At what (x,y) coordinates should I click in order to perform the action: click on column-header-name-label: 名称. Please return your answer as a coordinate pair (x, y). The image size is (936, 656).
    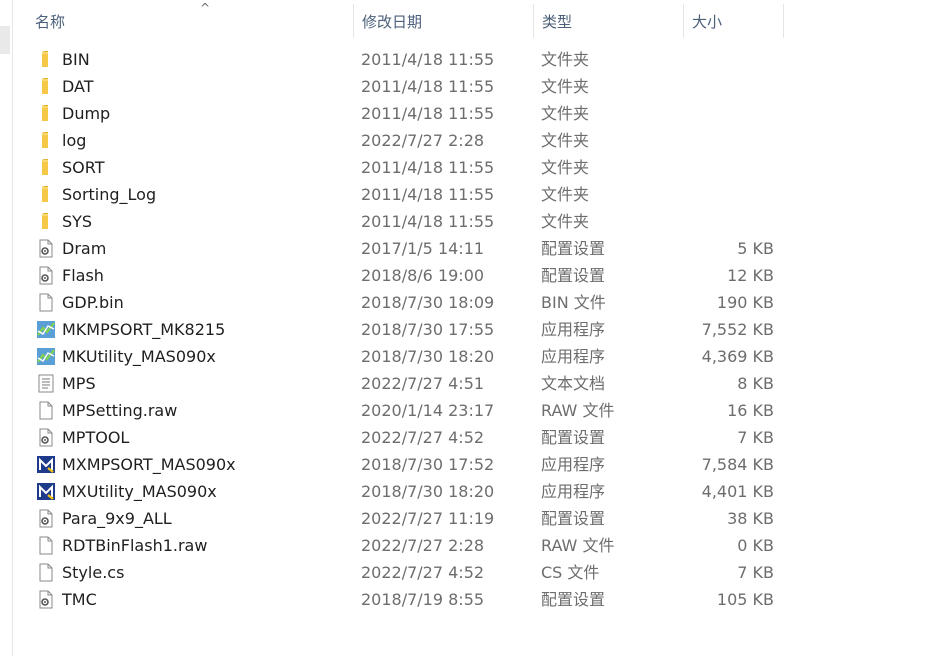
    Looking at the image, I should click on (50, 22).